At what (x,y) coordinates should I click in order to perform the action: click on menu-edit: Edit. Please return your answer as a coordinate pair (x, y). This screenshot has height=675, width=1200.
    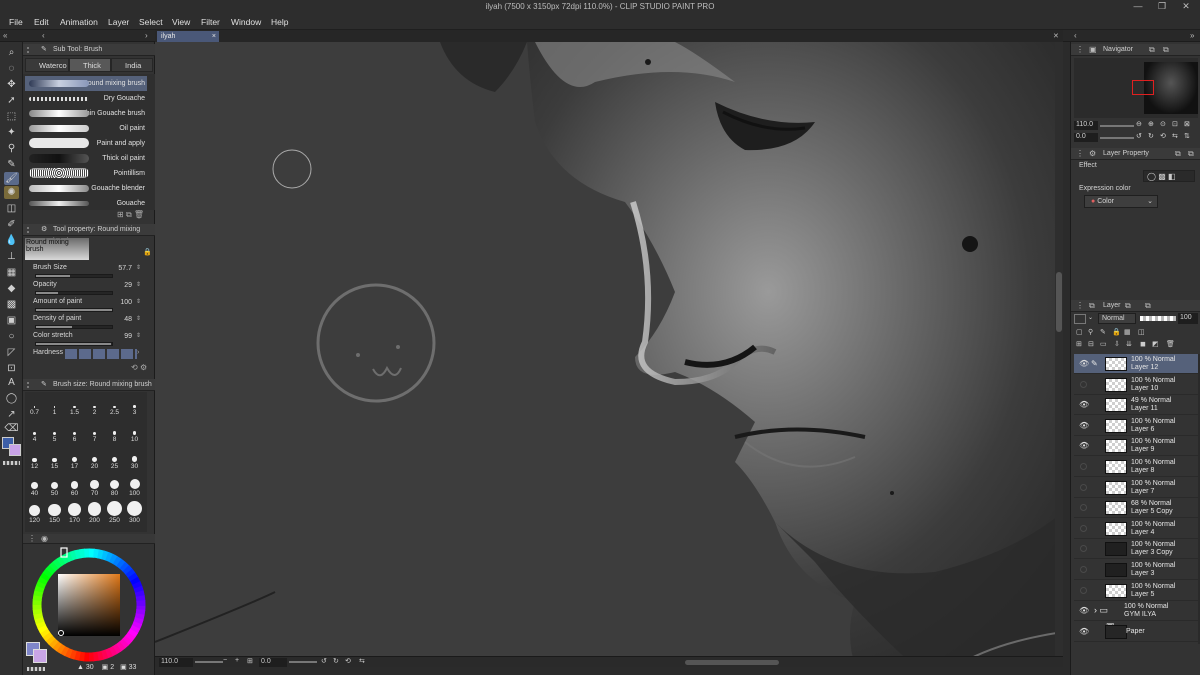
    Looking at the image, I should click on (41, 22).